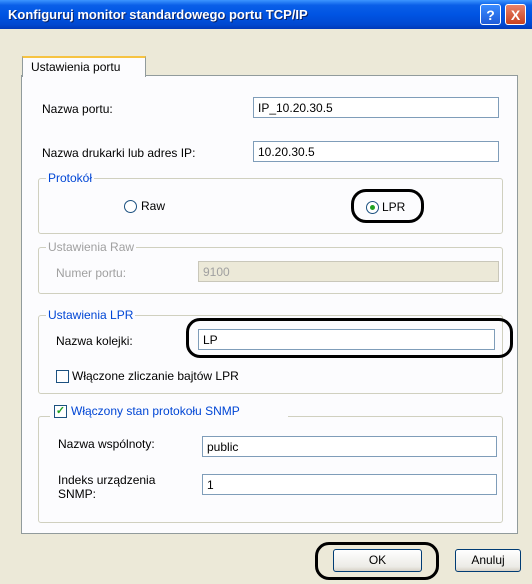 The height and width of the screenshot is (584, 532). I want to click on queue-name-input: LP, so click(346, 339).